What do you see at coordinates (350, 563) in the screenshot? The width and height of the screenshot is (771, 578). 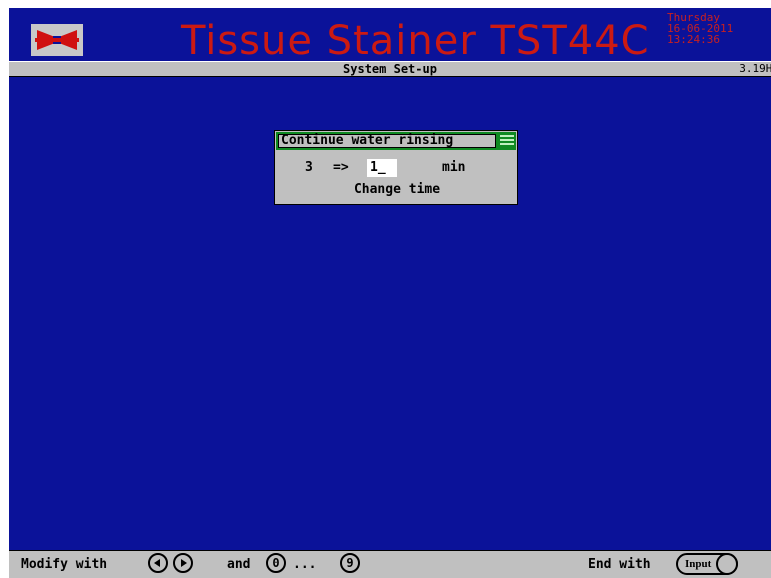 I see `key-nine: 9` at bounding box center [350, 563].